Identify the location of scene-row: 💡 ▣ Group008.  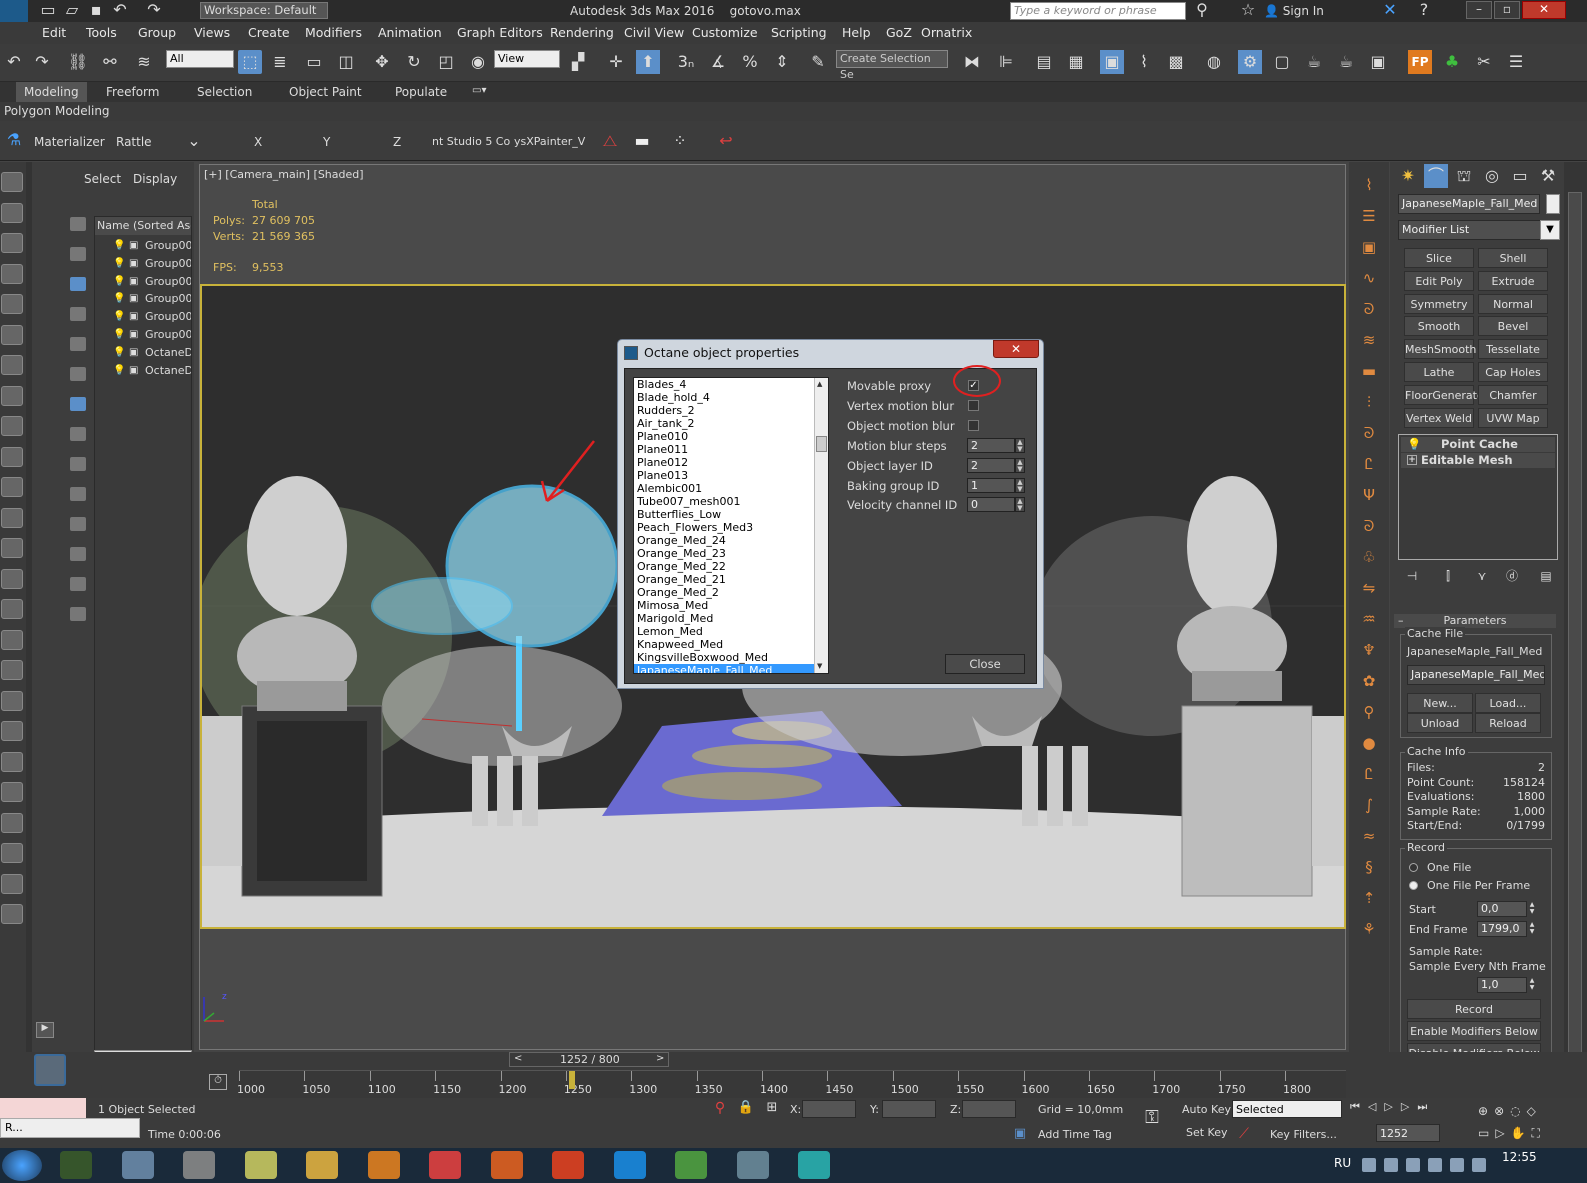
(143, 316).